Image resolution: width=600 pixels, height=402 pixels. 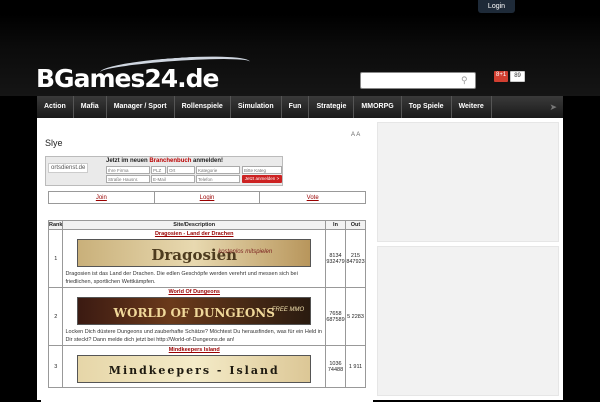 I want to click on gplus-count: 89, so click(x=517, y=76).